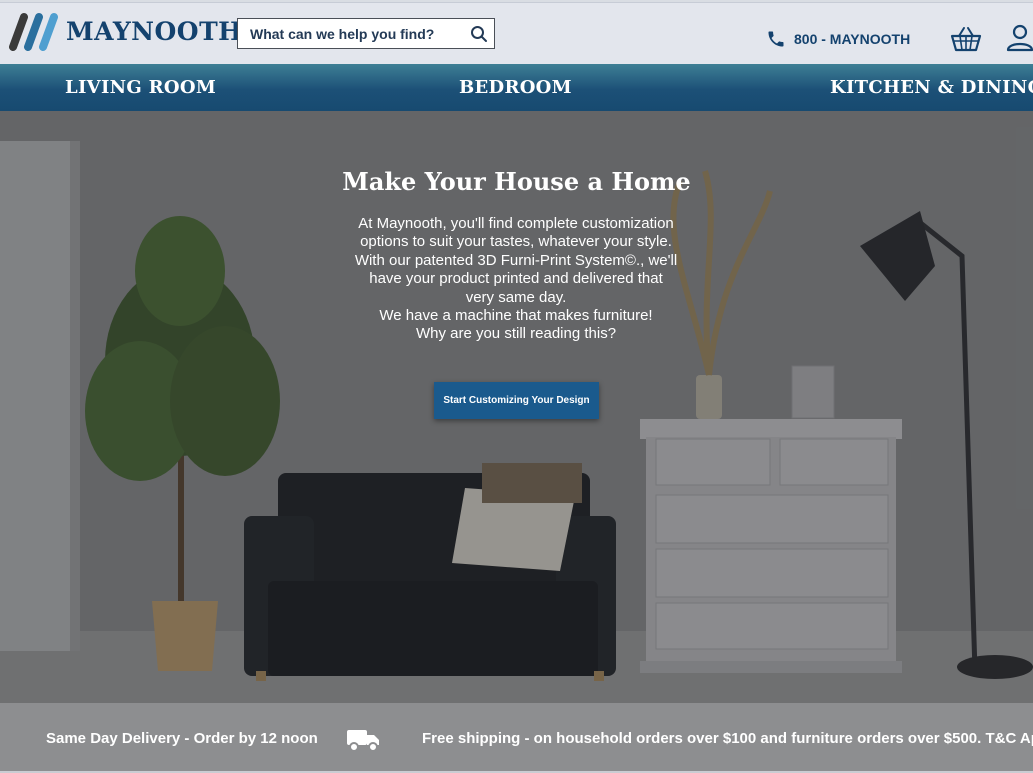 This screenshot has height=773, width=1033. I want to click on hero-line: We have a machine that makes furniture!, so click(516, 316).